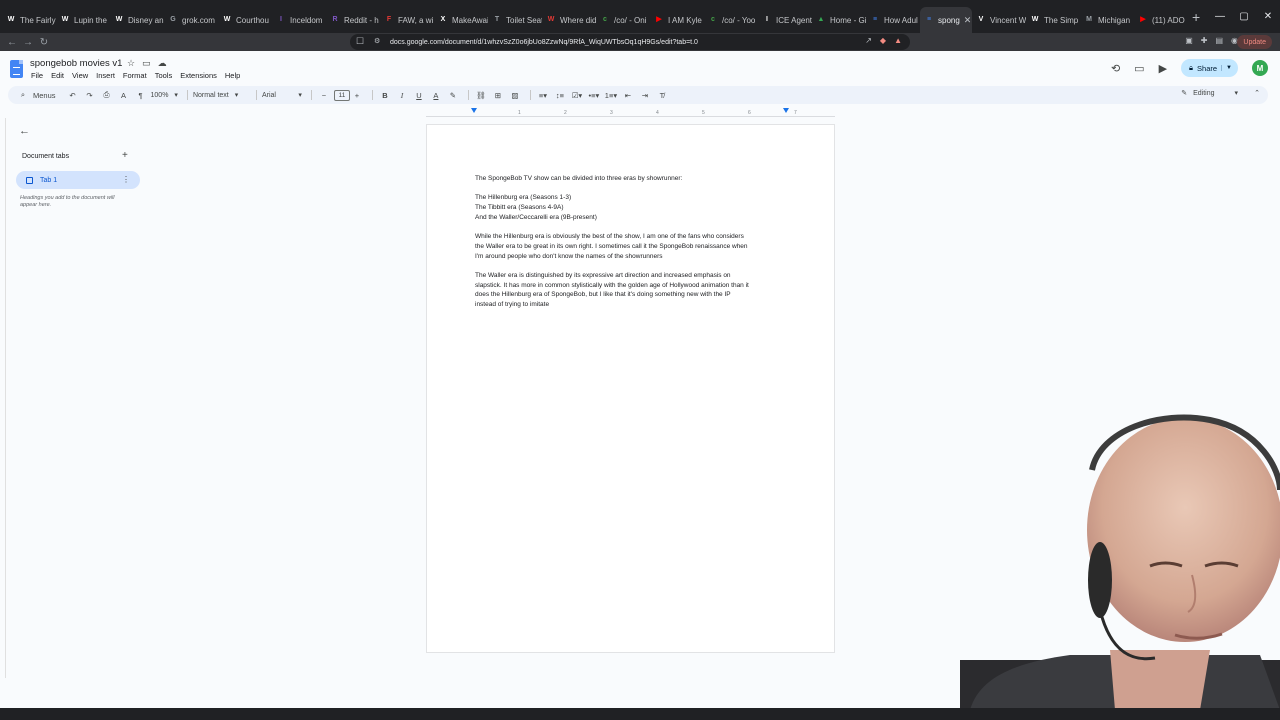 This screenshot has width=1280, height=720. I want to click on menu-item-tools: Tools, so click(164, 75).